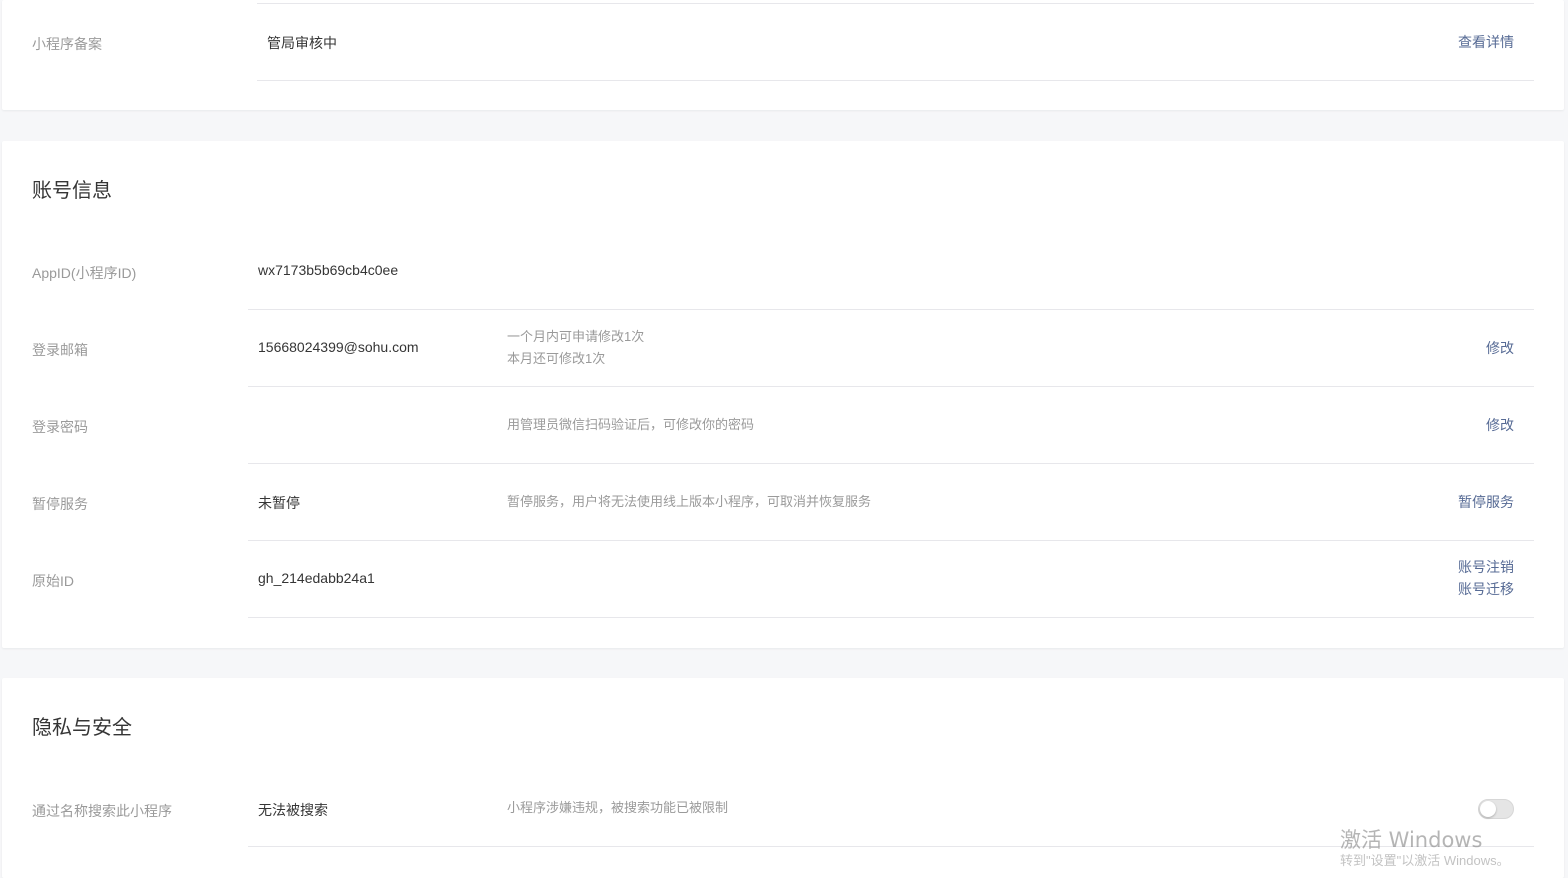  What do you see at coordinates (1486, 567) in the screenshot?
I see `account-cancel-link: 账号注销` at bounding box center [1486, 567].